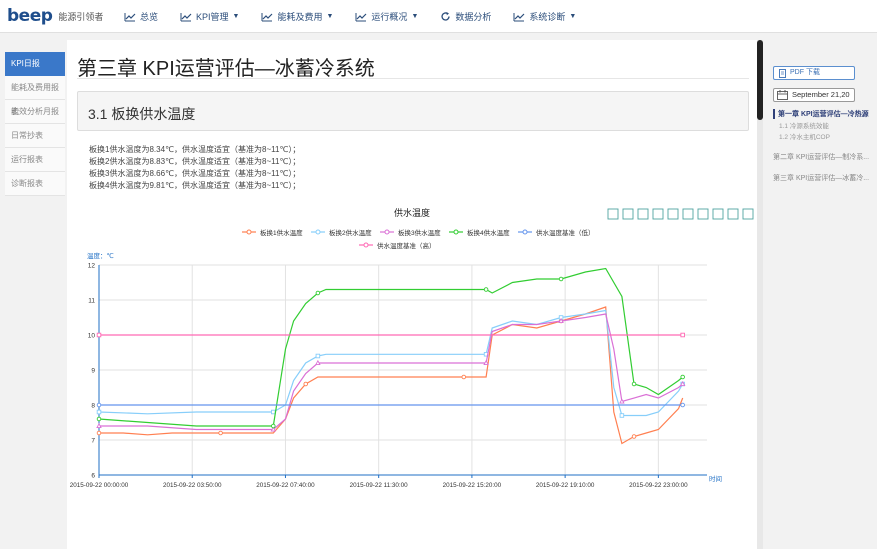 Image resolution: width=877 pixels, height=549 pixels. What do you see at coordinates (55, 16) in the screenshot?
I see `brand-logo: beep 能源引领者` at bounding box center [55, 16].